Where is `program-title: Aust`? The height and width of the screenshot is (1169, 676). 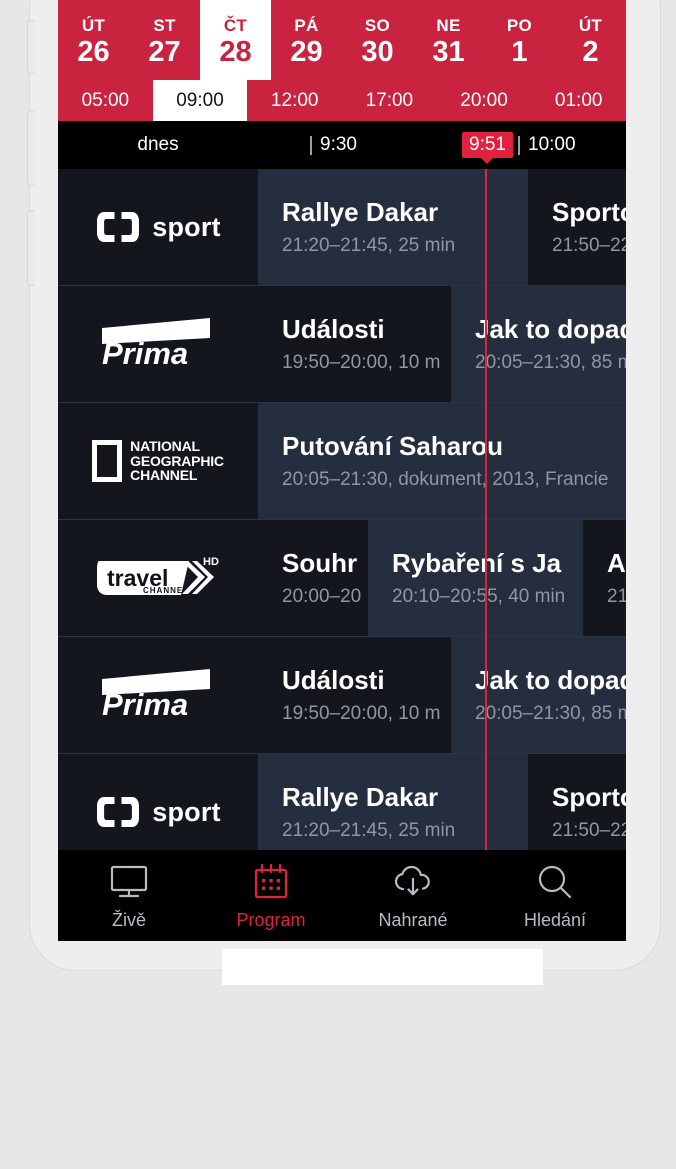 program-title: Aust is located at coordinates (616, 562).